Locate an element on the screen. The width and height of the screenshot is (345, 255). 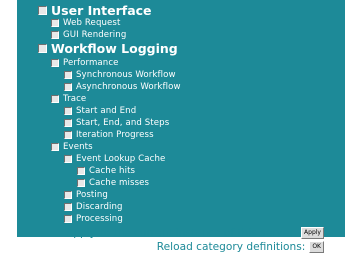
item-start-end-and-steps: Start, End, and Steps is located at coordinates (116, 122).